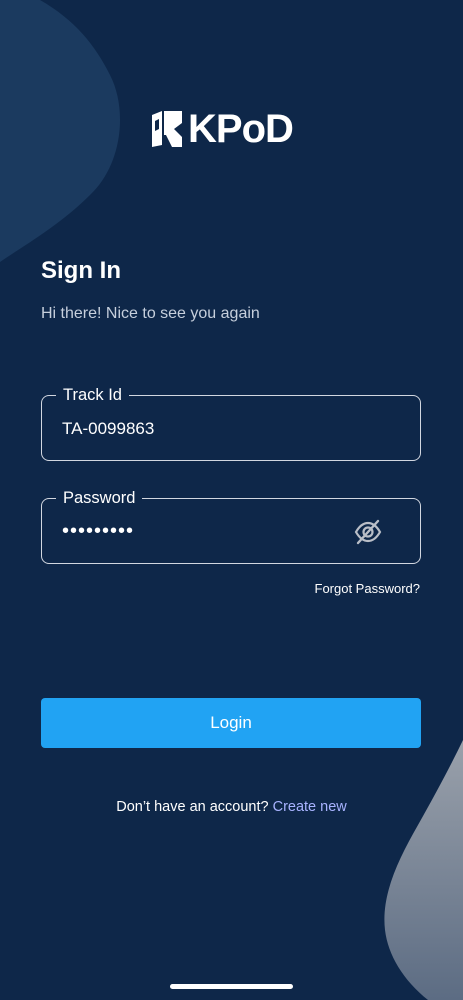 This screenshot has height=1000, width=463. I want to click on page-subtitle: Hi there! Nice to see you again, so click(150, 313).